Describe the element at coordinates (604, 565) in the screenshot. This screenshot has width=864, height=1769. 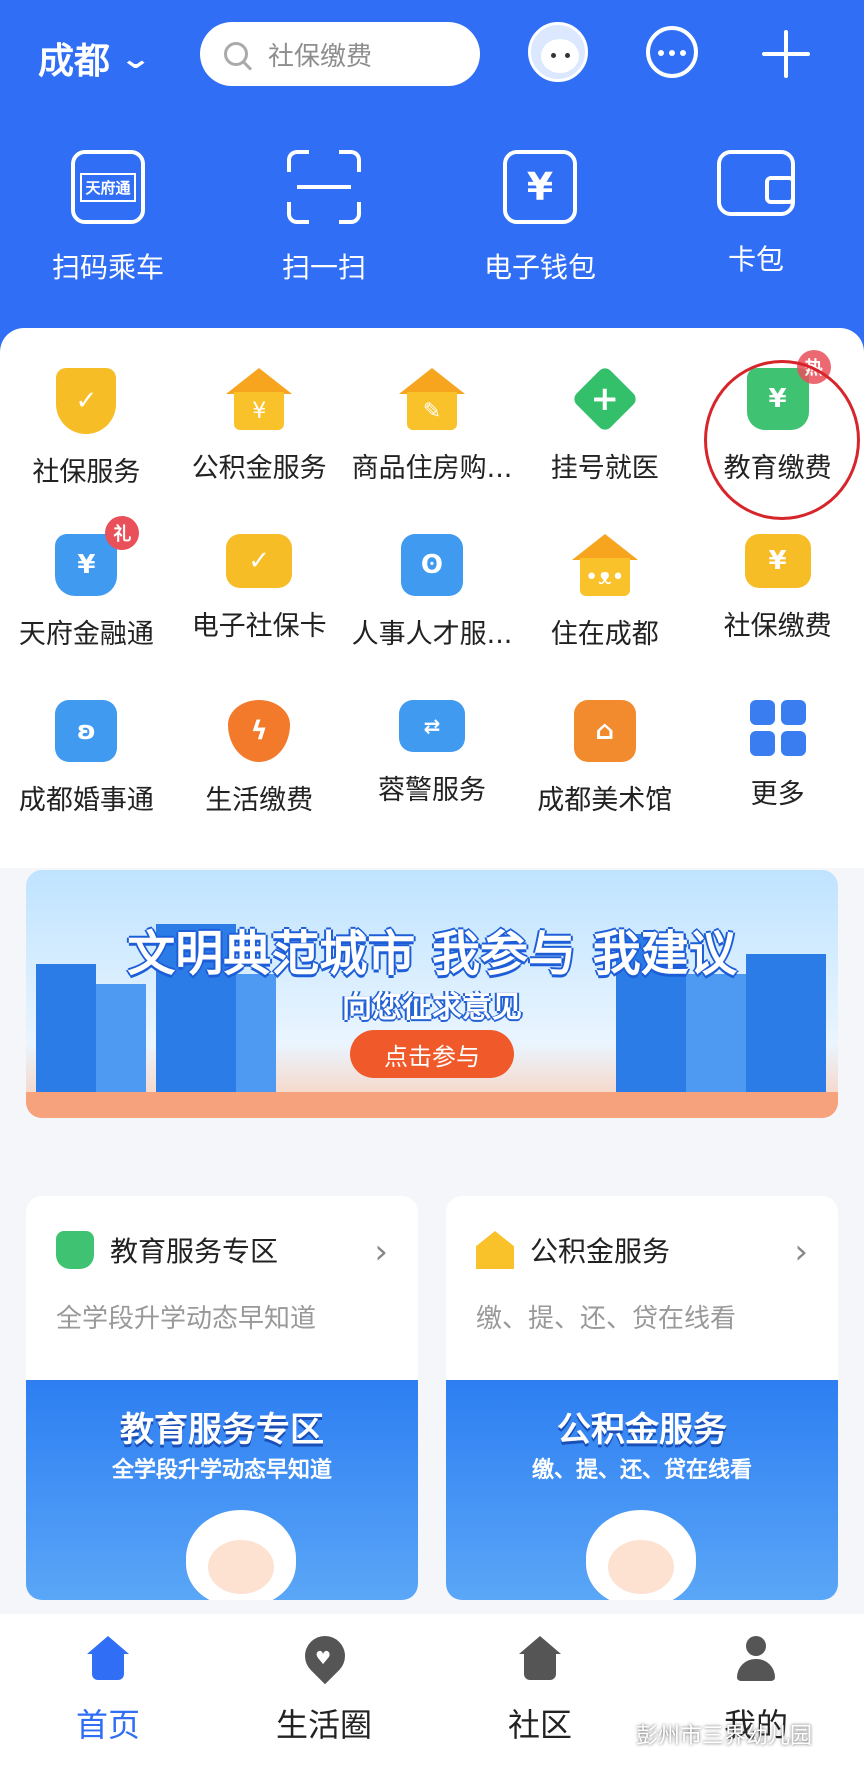
I see `house-panda-icon: •ᴥ•` at that location.